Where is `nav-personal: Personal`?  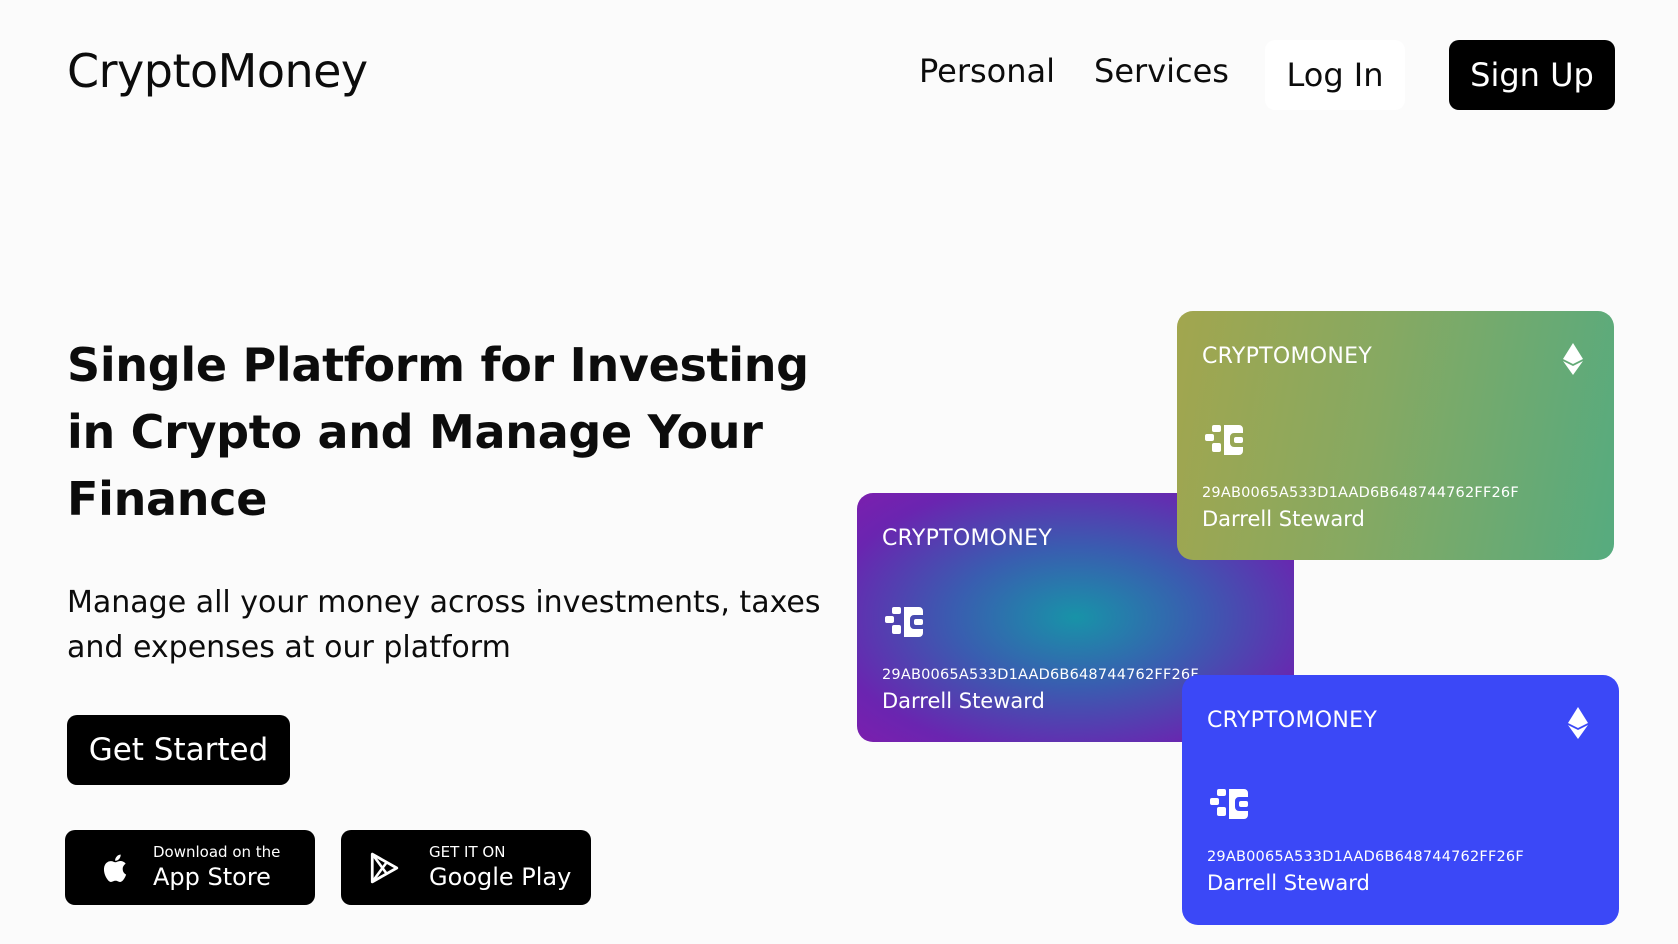 nav-personal: Personal is located at coordinates (987, 71).